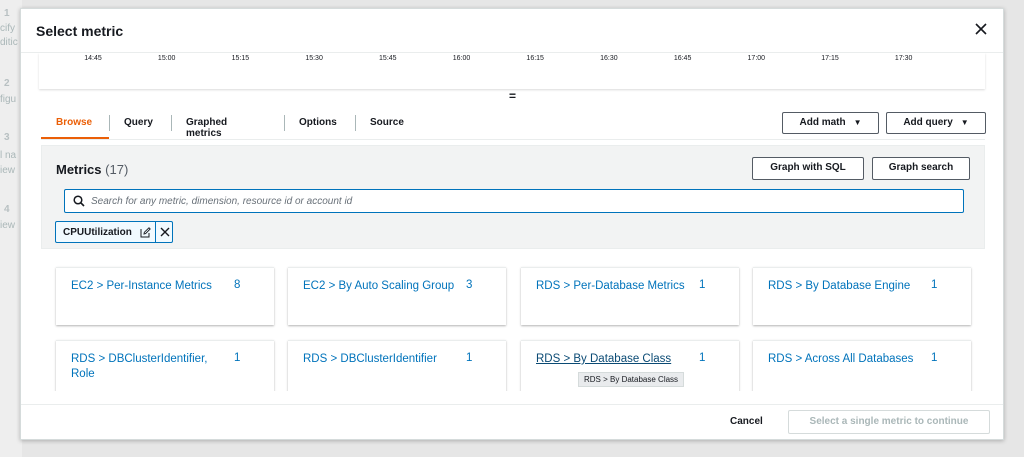  I want to click on namespace-link: EC2 > Per-Instance Metrics, so click(146, 286).